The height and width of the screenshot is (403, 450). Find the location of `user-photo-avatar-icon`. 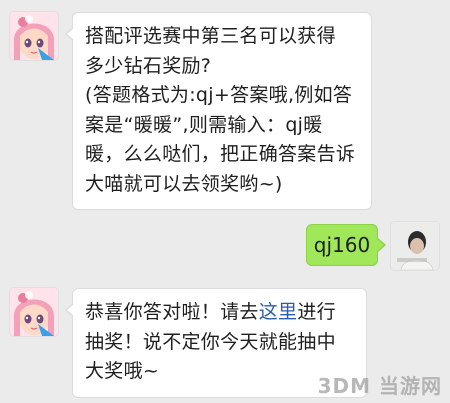

user-photo-avatar-icon is located at coordinates (415, 246).